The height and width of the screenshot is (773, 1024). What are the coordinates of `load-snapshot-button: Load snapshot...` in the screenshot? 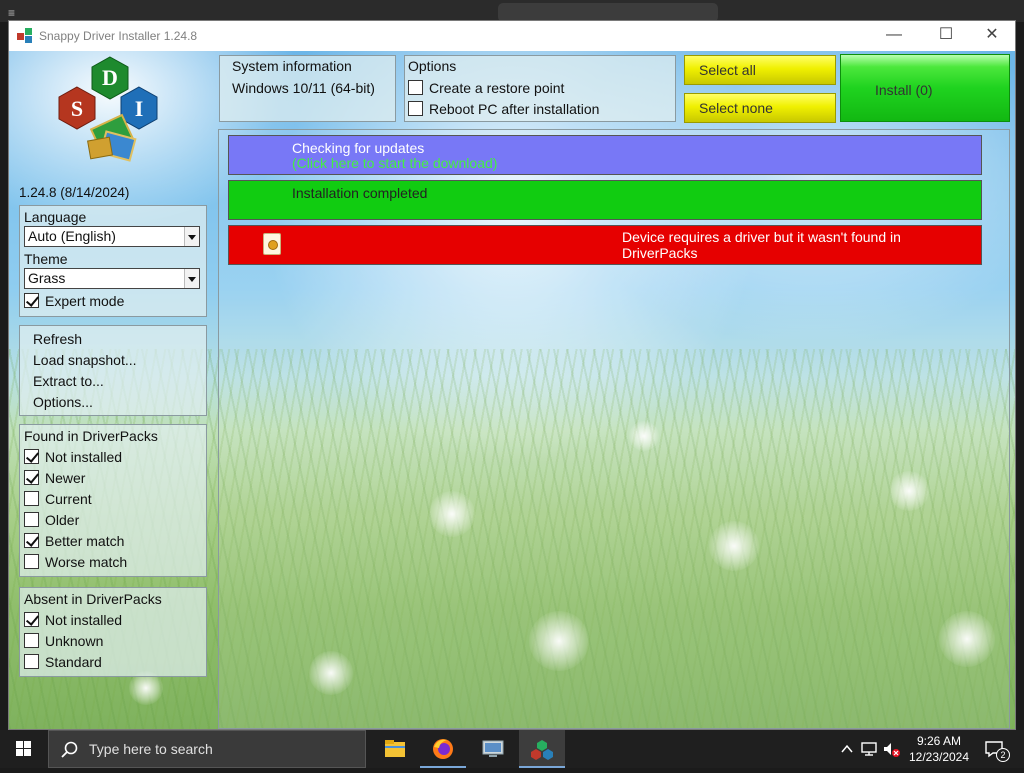 It's located at (85, 360).